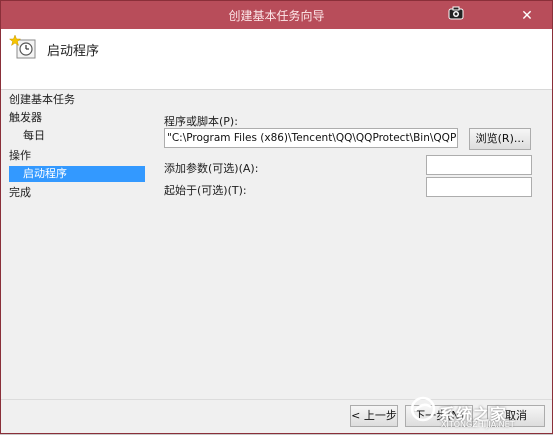  I want to click on site-watermark: 系统之家 XITONGZHIJIA.NET, so click(477, 408).